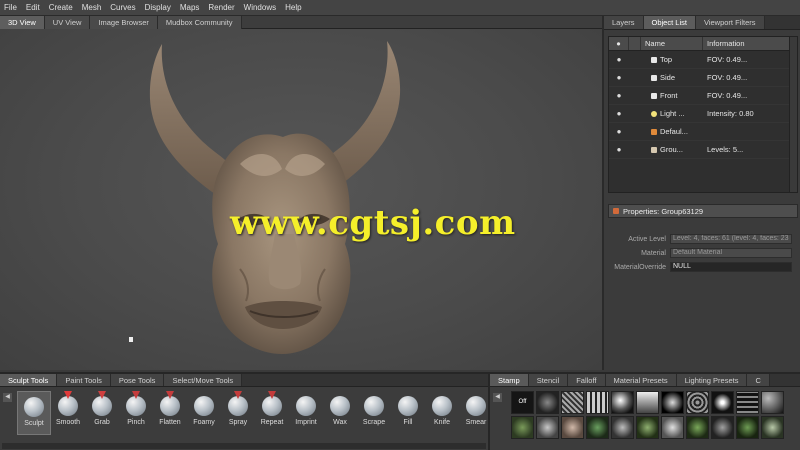 The width and height of the screenshot is (800, 450). Describe the element at coordinates (747, 43) in the screenshot. I see `info-column-header: Information` at that location.